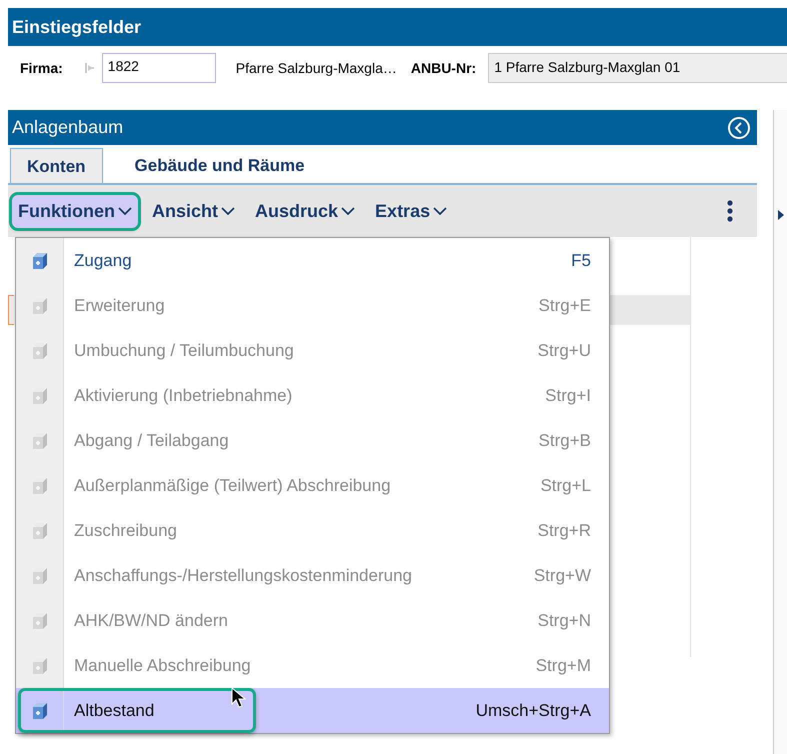 The image size is (787, 754). I want to click on shortcut-text: Umsch+Strg+A, so click(534, 710).